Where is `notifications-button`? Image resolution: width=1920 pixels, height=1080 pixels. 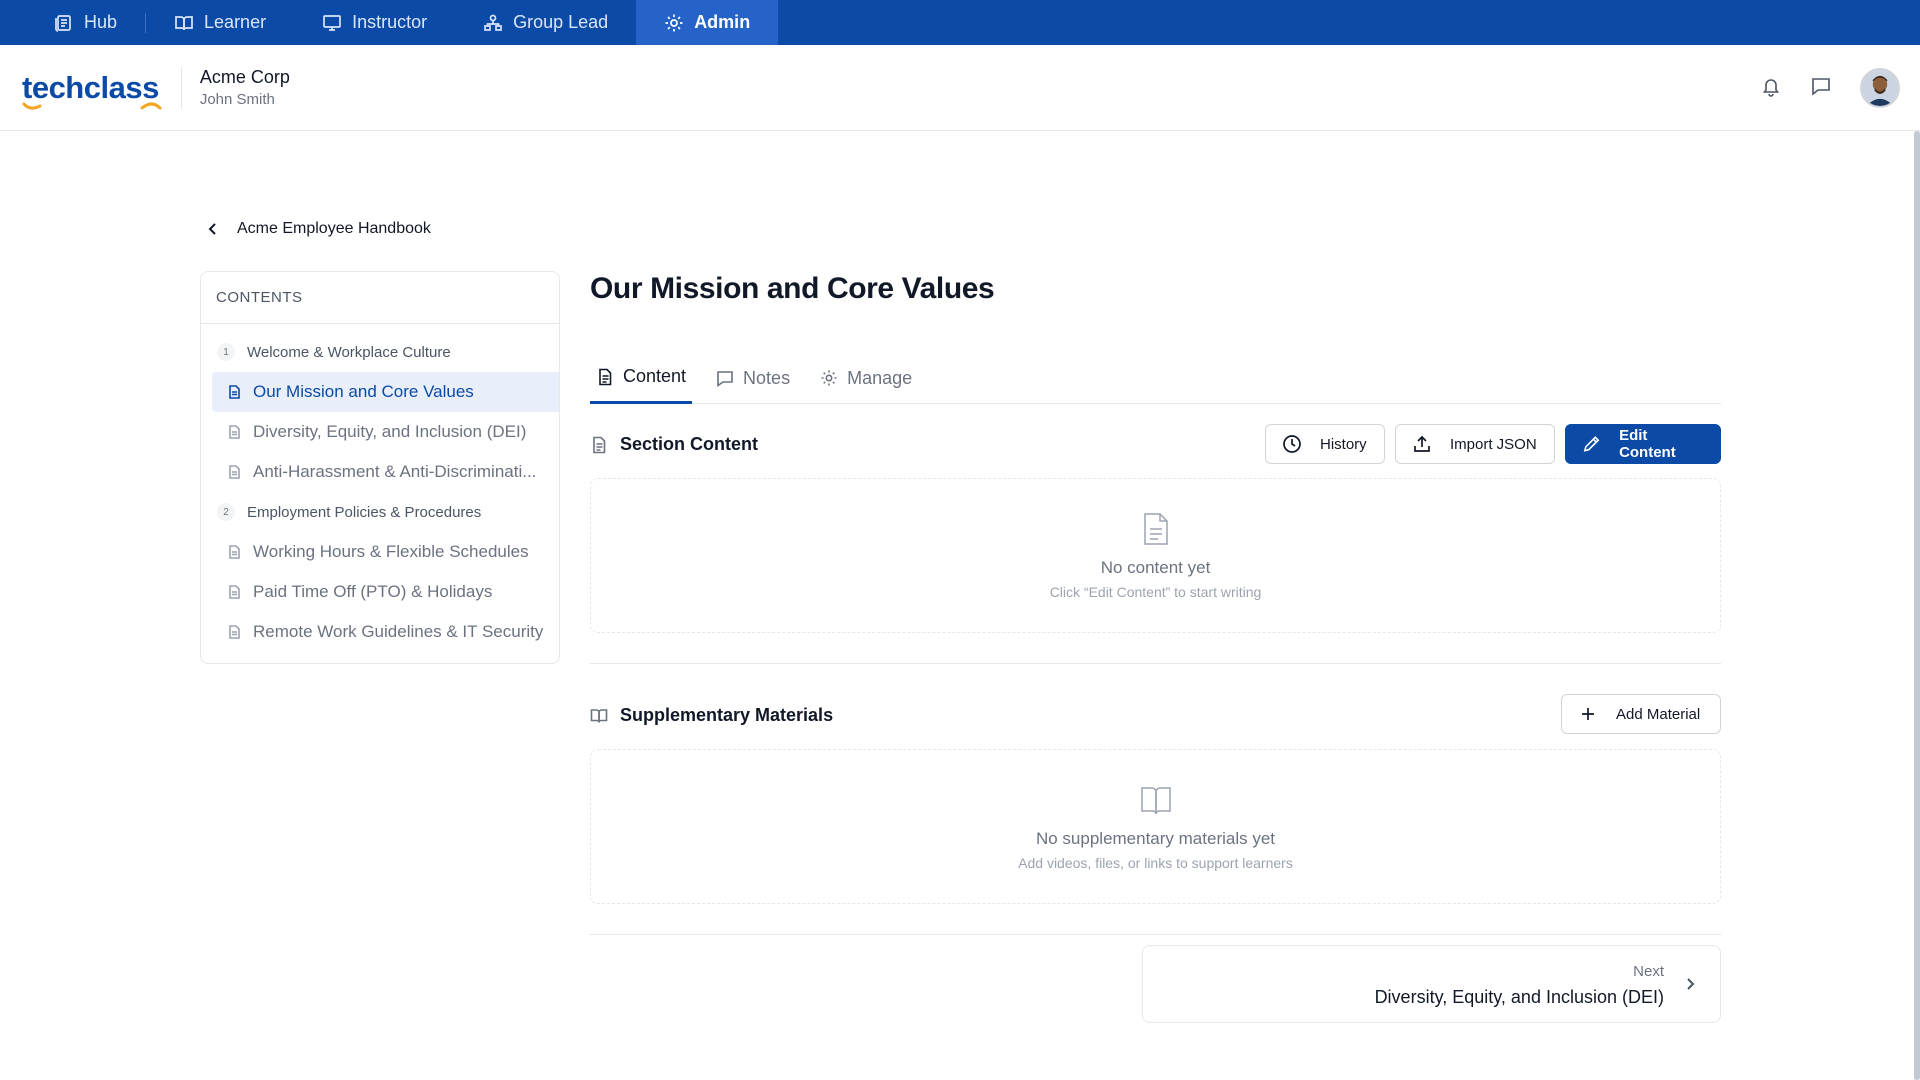
notifications-button is located at coordinates (1771, 88).